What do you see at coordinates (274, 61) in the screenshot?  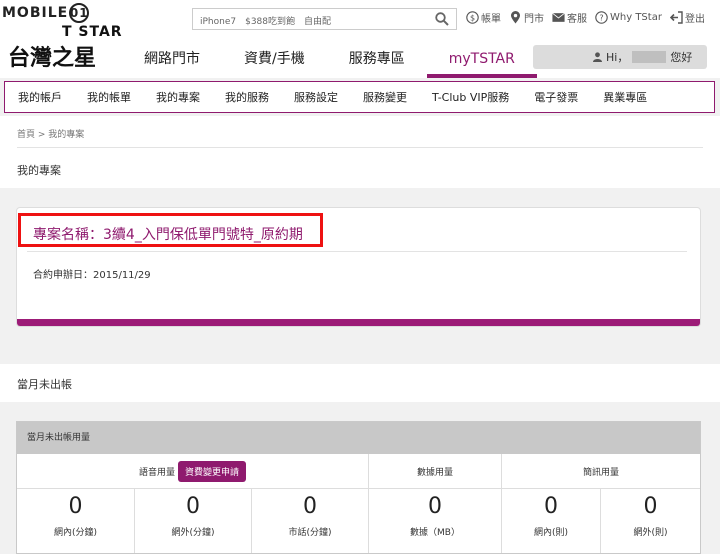 I see `nav-plans-phones: 資費/手機` at bounding box center [274, 61].